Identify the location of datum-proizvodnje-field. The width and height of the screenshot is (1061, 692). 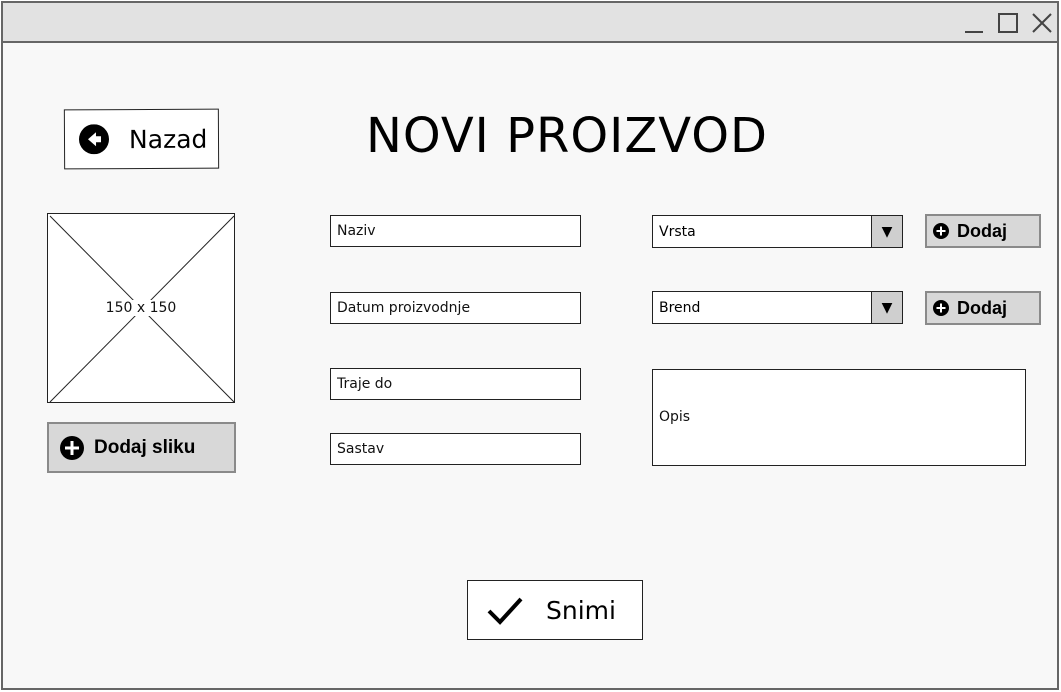
(455, 308).